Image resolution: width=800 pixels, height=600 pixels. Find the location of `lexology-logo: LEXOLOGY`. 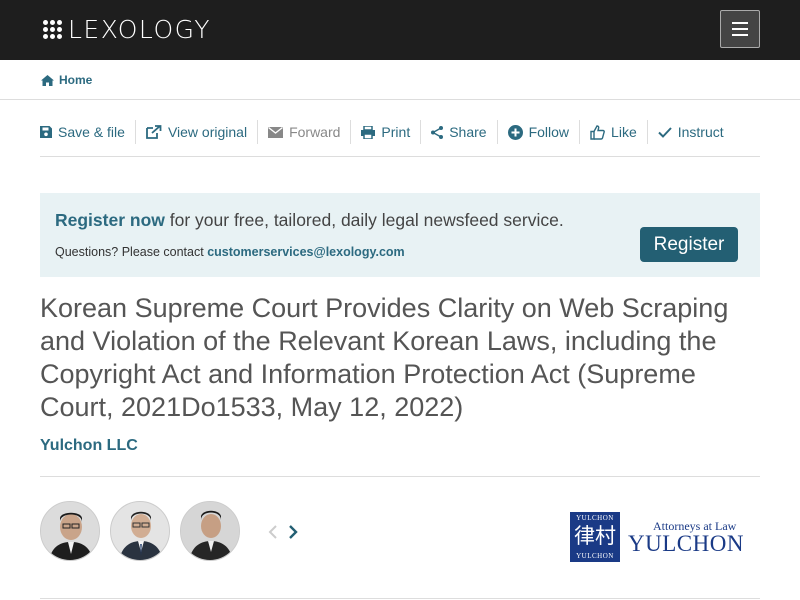

lexology-logo: LEXOLOGY is located at coordinates (127, 29).